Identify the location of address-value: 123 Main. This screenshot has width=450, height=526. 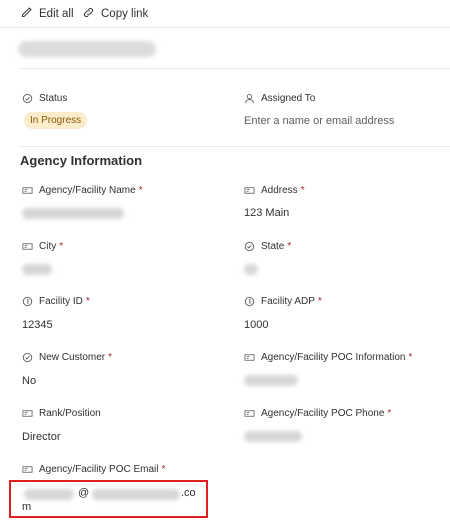
(266, 213).